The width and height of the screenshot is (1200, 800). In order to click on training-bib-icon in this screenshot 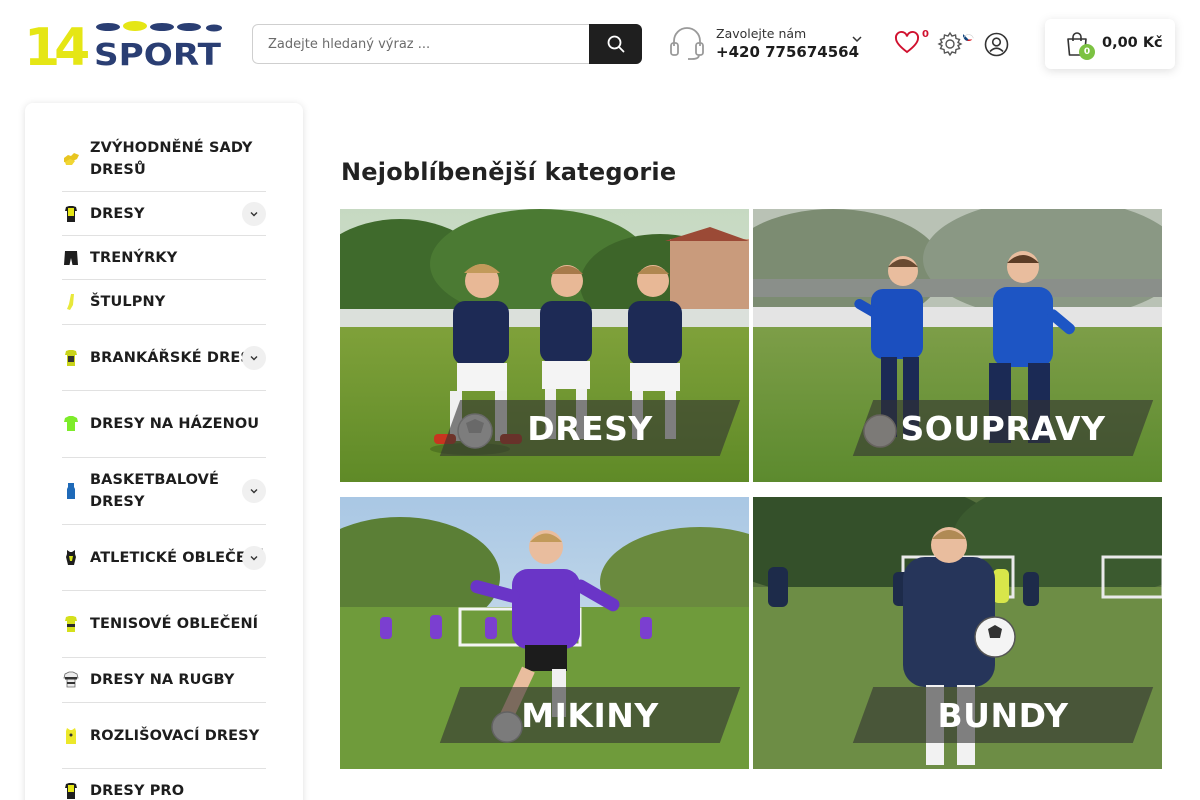, I will do `click(71, 736)`.